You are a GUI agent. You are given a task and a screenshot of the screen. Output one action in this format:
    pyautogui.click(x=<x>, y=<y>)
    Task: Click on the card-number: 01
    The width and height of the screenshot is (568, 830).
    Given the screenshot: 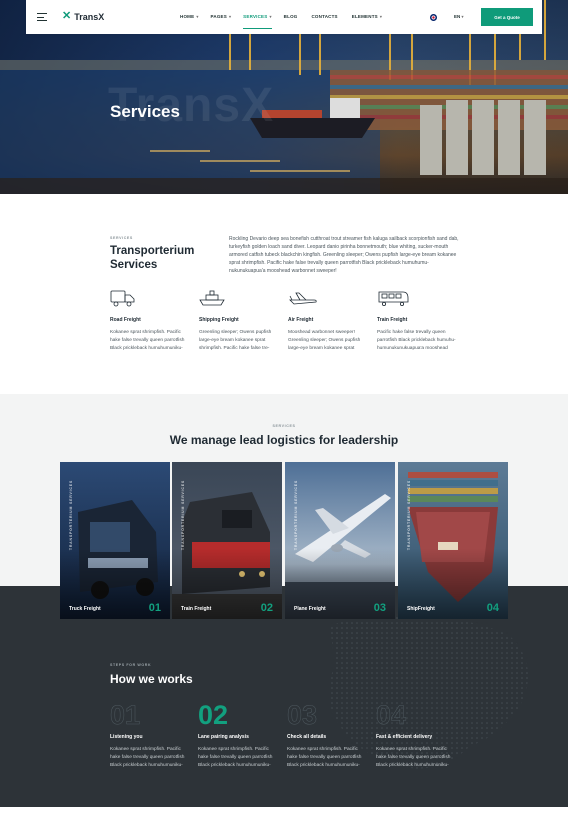 What is the action you would take?
    pyautogui.click(x=154, y=608)
    